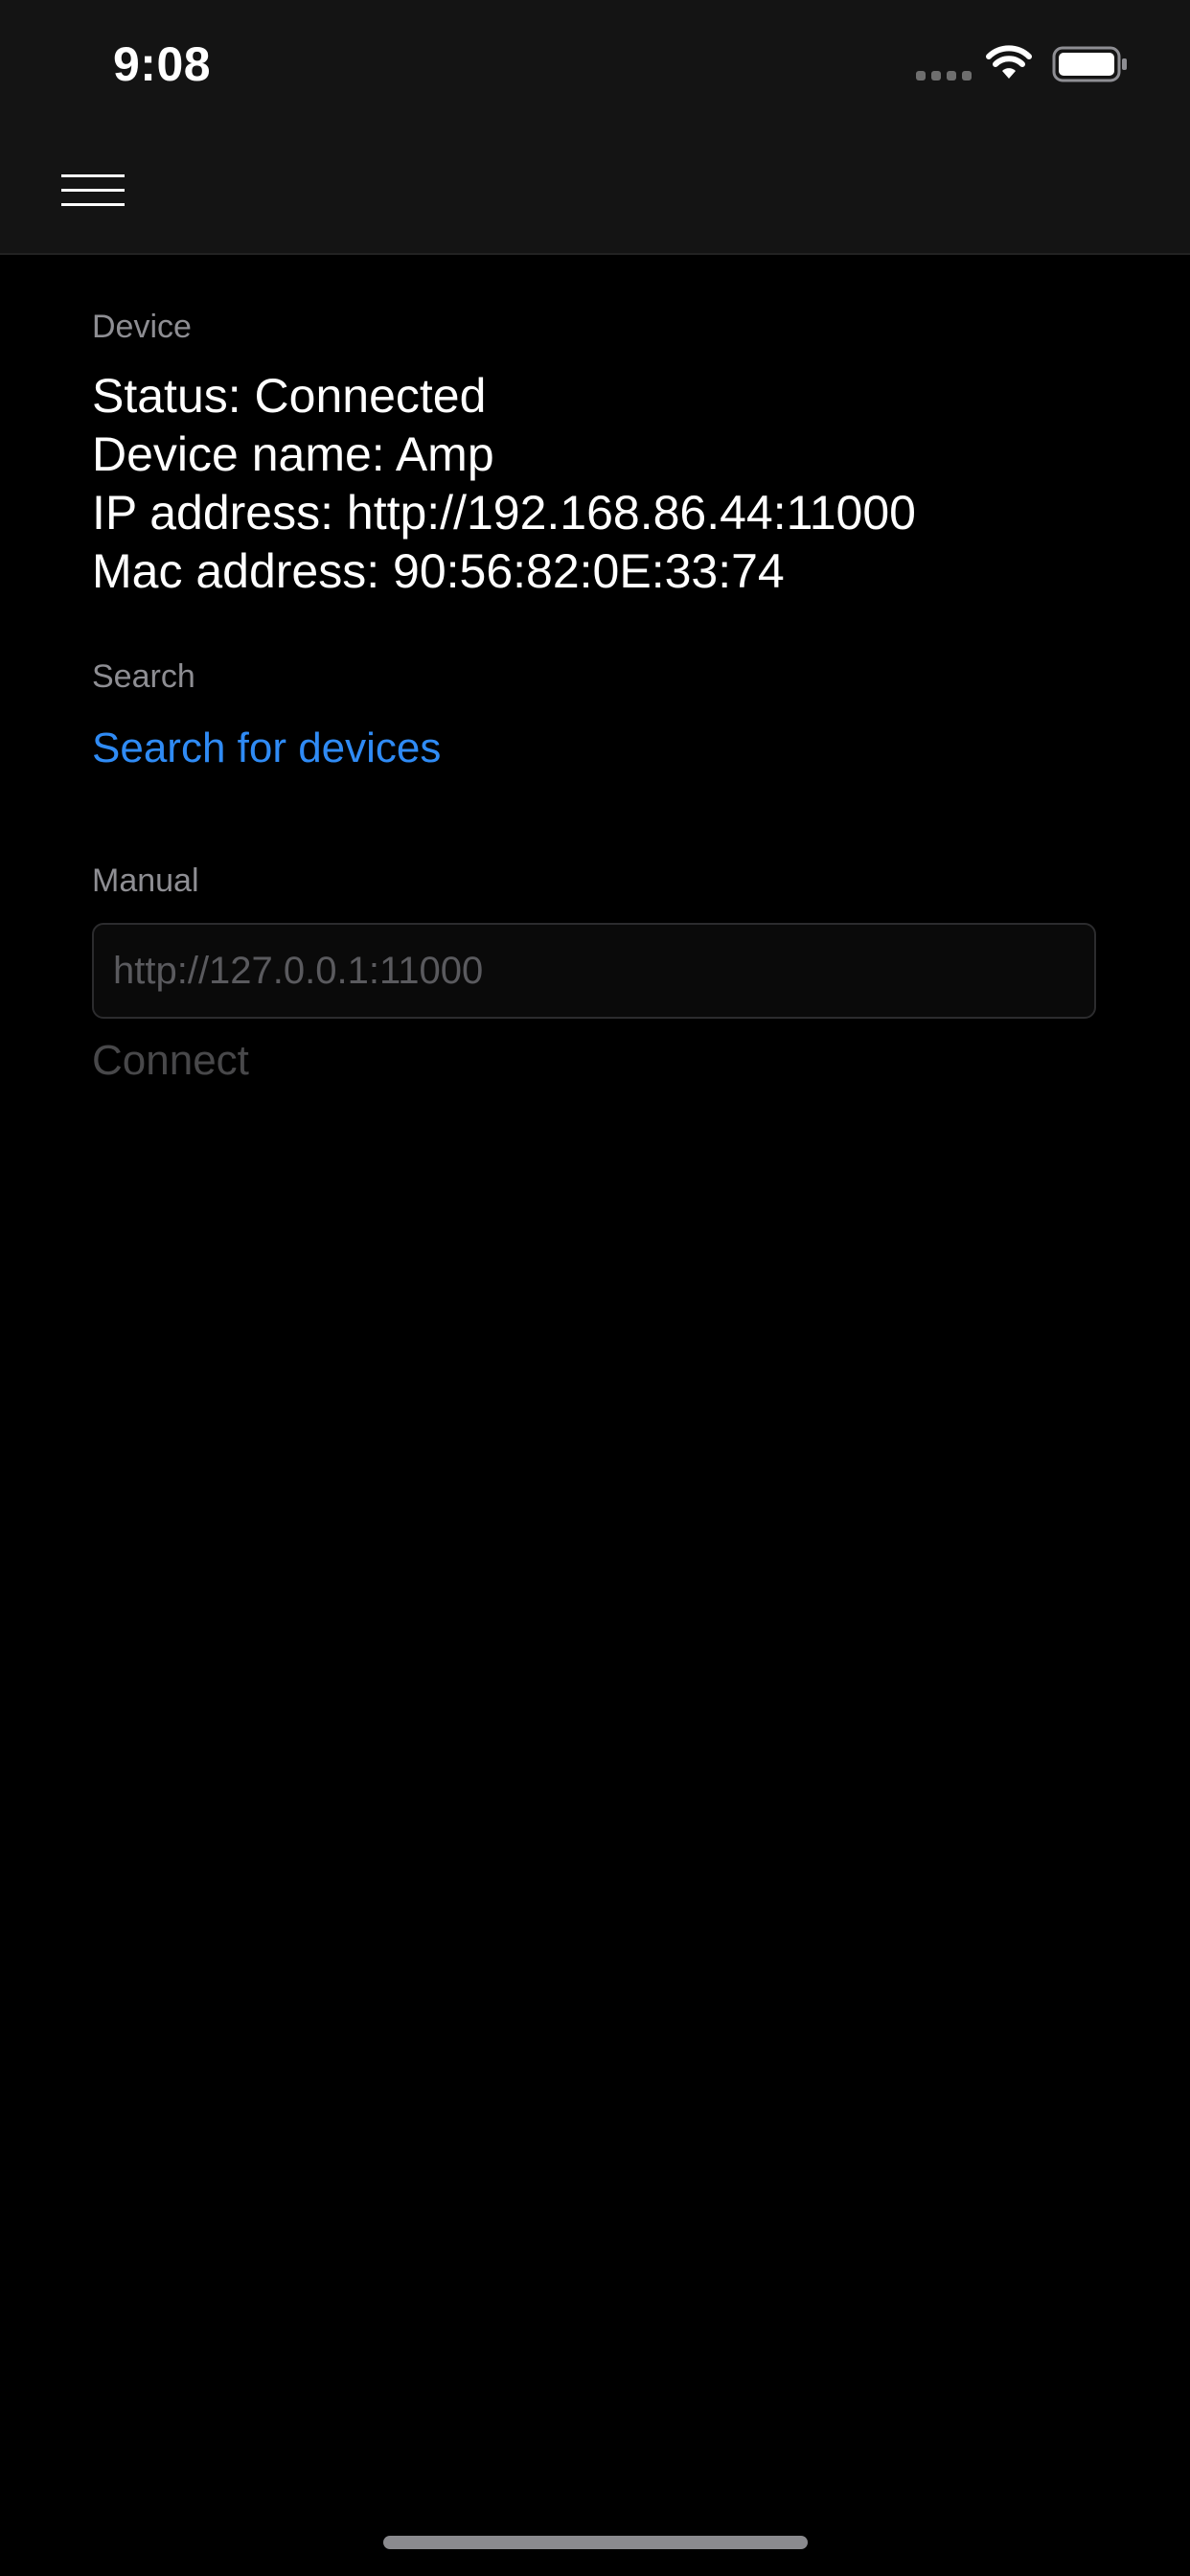 Image resolution: width=1190 pixels, height=2576 pixels. Describe the element at coordinates (1091, 64) in the screenshot. I see `battery-icon` at that location.